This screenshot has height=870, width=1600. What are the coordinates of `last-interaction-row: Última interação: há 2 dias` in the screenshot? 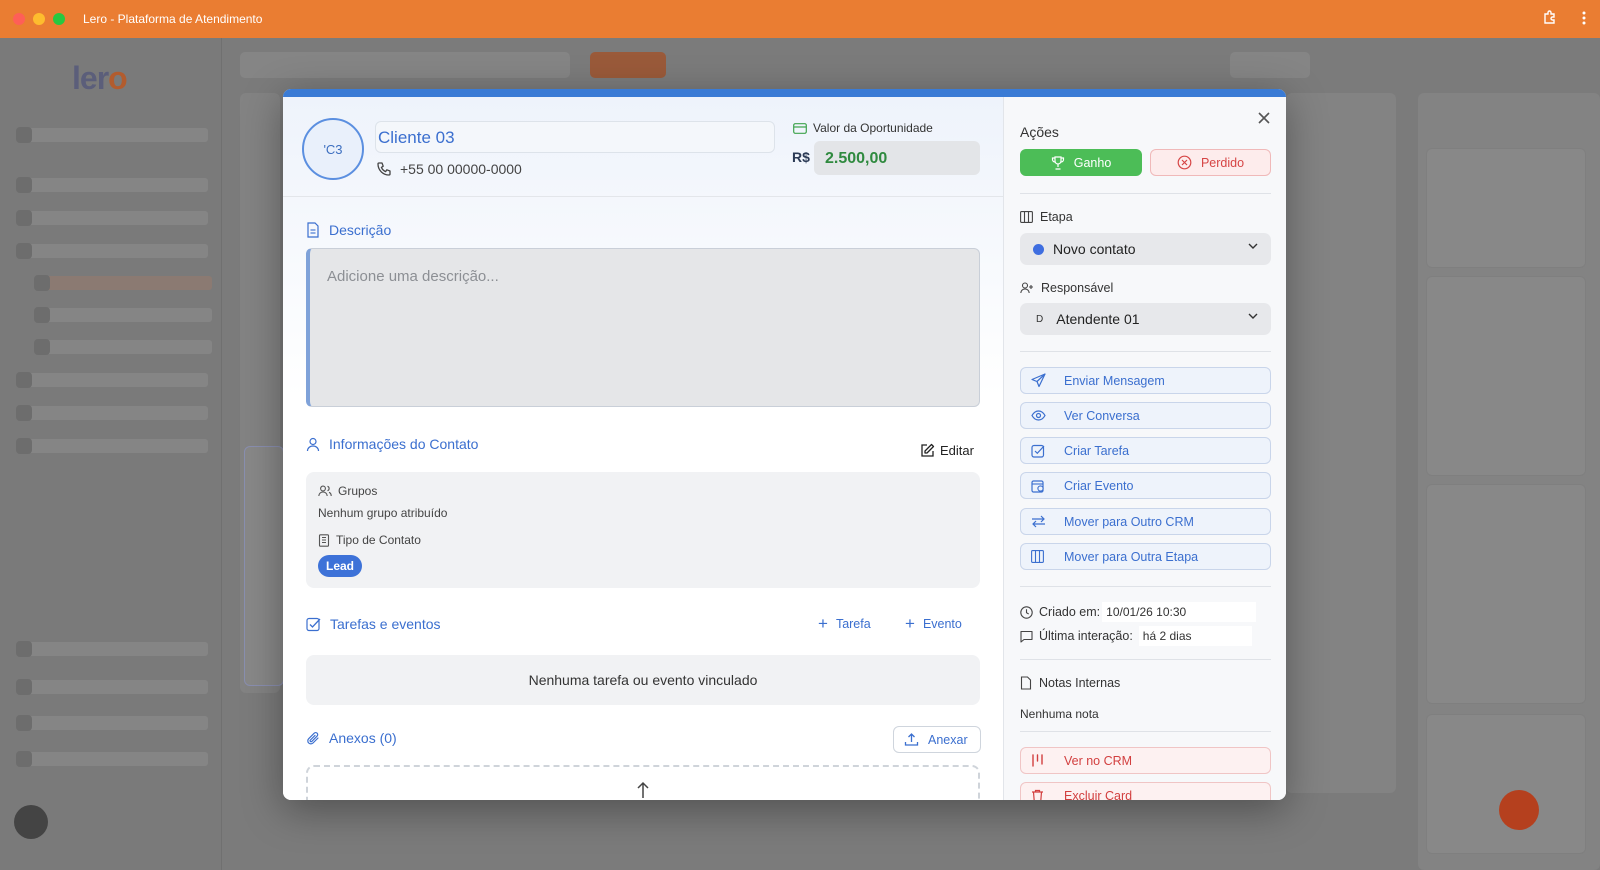 It's located at (1136, 636).